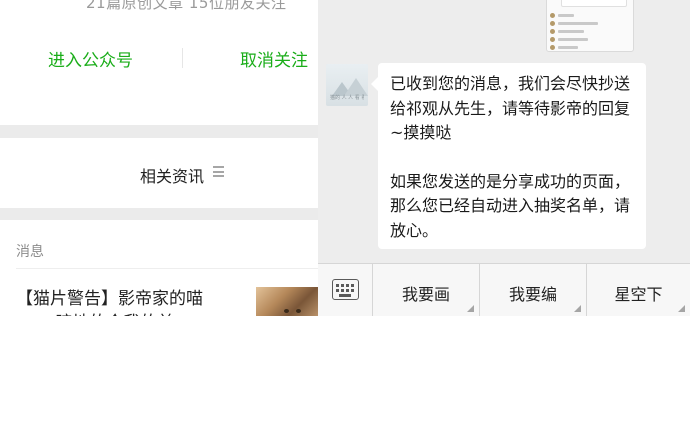 This screenshot has height=422, width=690. I want to click on account-stats: 21篇原创文章 15位朋友关注, so click(186, 6).